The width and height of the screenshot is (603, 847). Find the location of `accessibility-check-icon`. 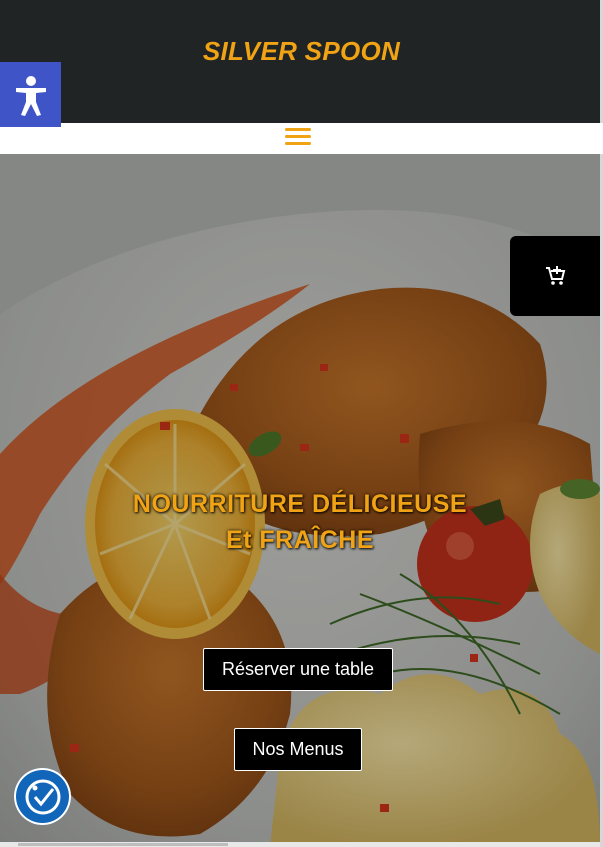

accessibility-check-icon is located at coordinates (42, 796).